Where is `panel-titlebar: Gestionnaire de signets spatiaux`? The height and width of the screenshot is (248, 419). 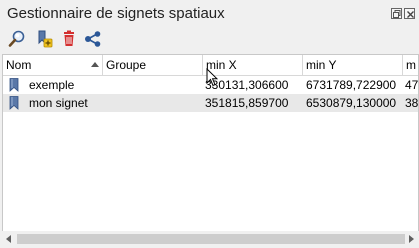 panel-titlebar: Gestionnaire de signets spatiaux is located at coordinates (209, 14).